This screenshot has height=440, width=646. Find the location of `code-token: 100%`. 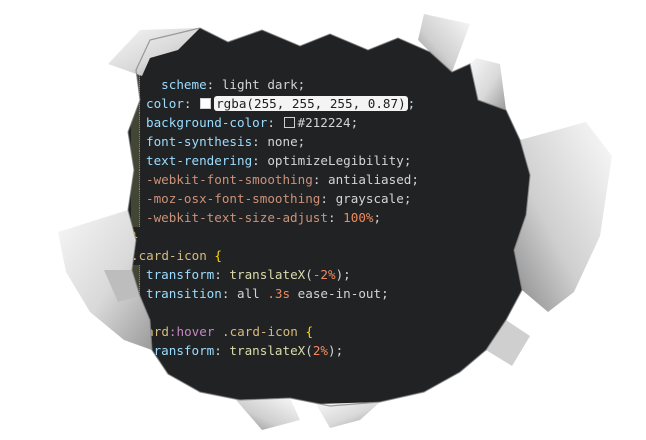

code-token: 100% is located at coordinates (358, 217).